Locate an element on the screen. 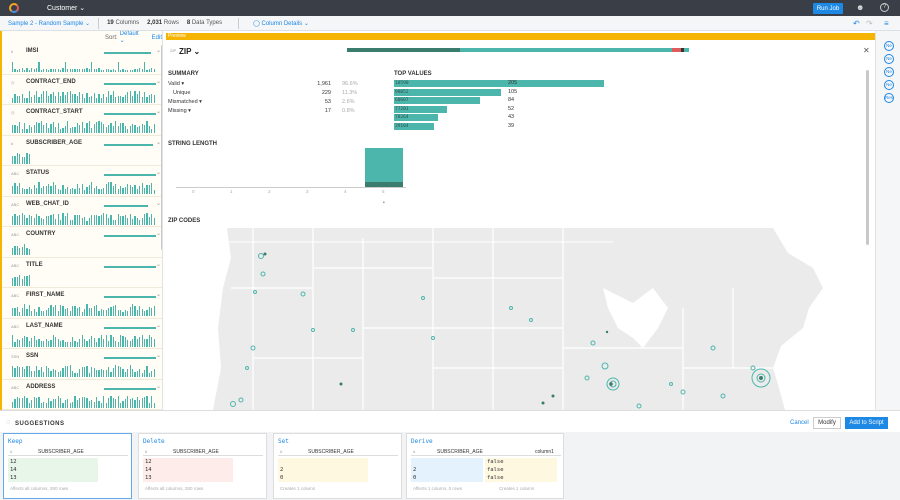 The image size is (900, 500). summary-row: Valid ▾ 1,961 96.6% is located at coordinates (263, 85).